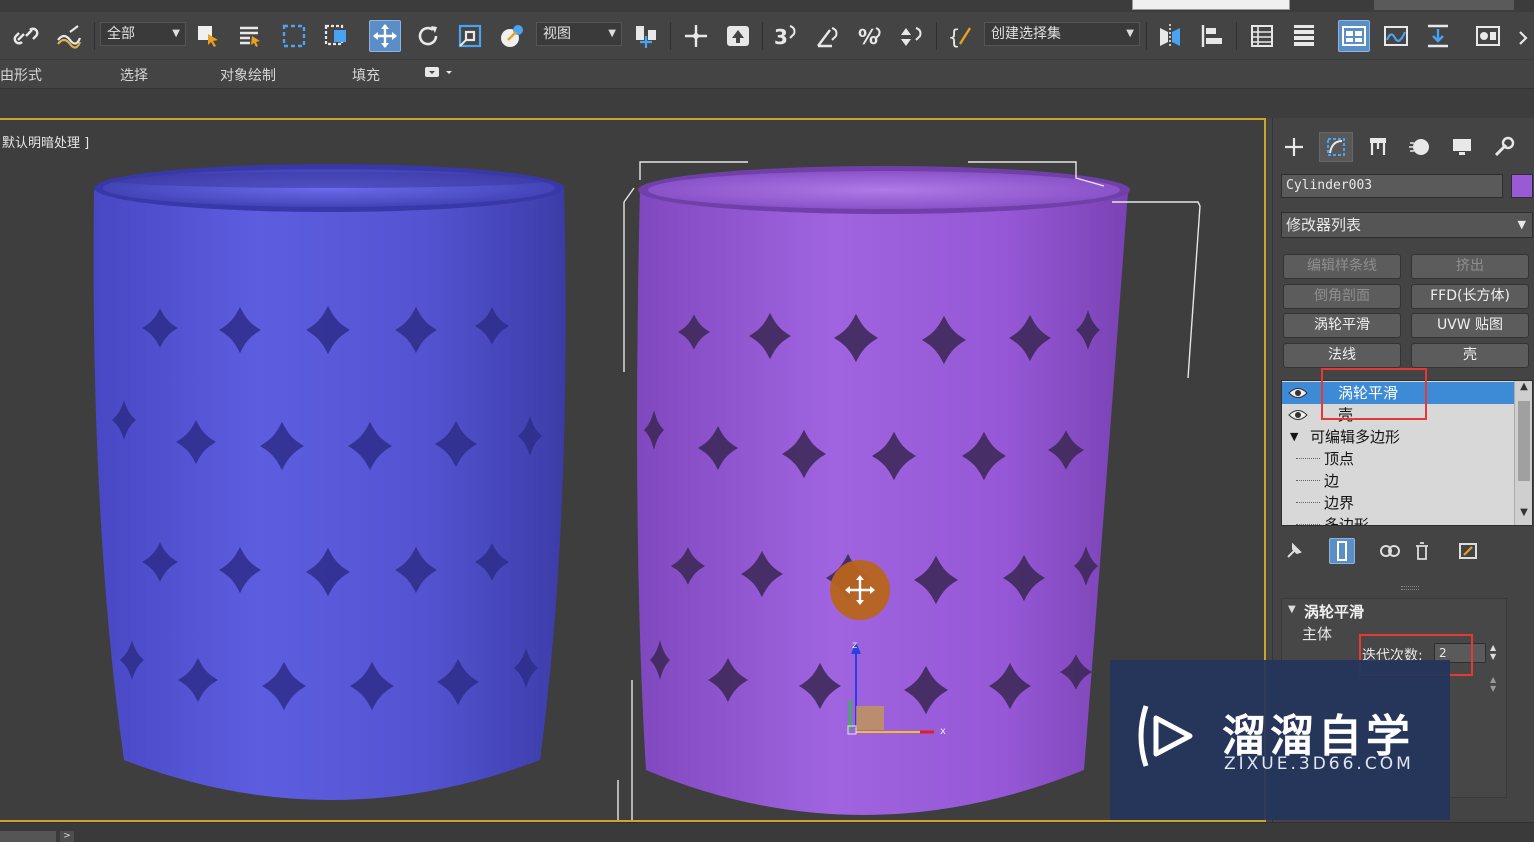  What do you see at coordinates (1336, 147) in the screenshot?
I see `modify-tab-icon` at bounding box center [1336, 147].